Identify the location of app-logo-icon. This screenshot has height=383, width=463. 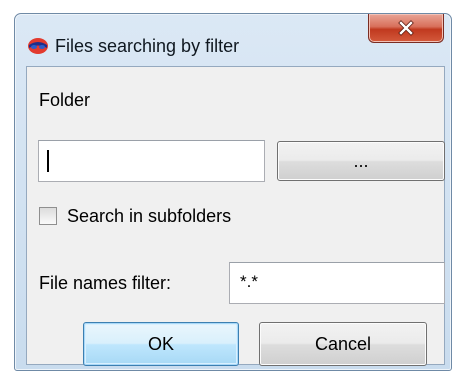
(38, 46).